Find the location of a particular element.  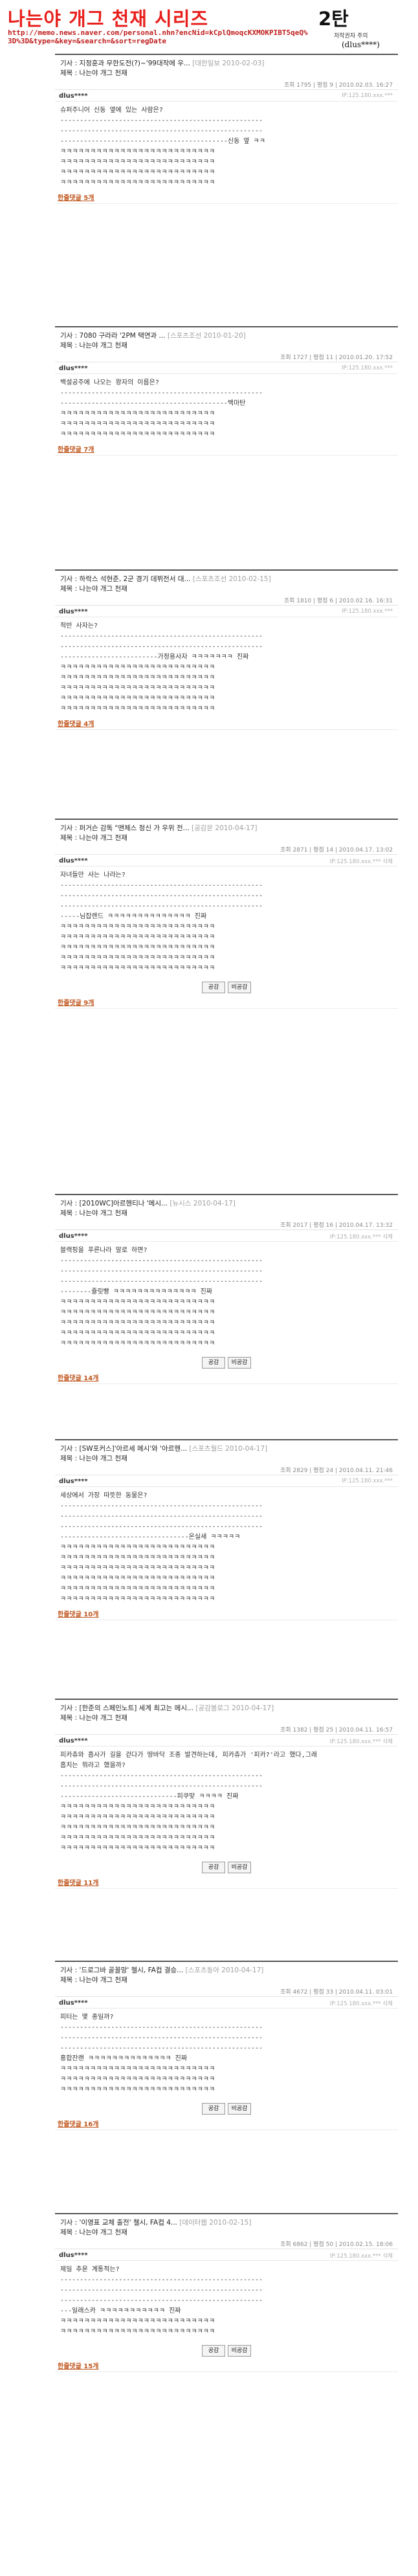

post-author-bar: dlus**** IP:125.180.xxx.*** is located at coordinates (227, 1481).